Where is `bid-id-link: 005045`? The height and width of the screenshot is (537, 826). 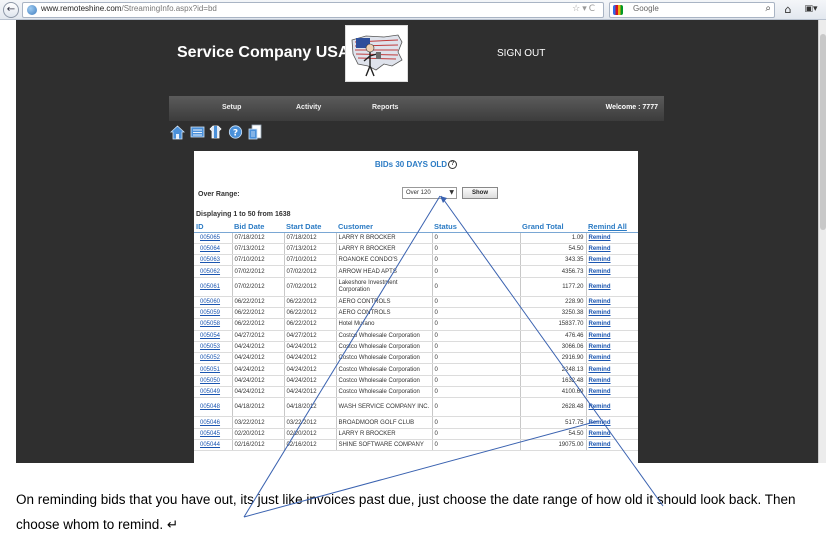 bid-id-link: 005045 is located at coordinates (213, 434).